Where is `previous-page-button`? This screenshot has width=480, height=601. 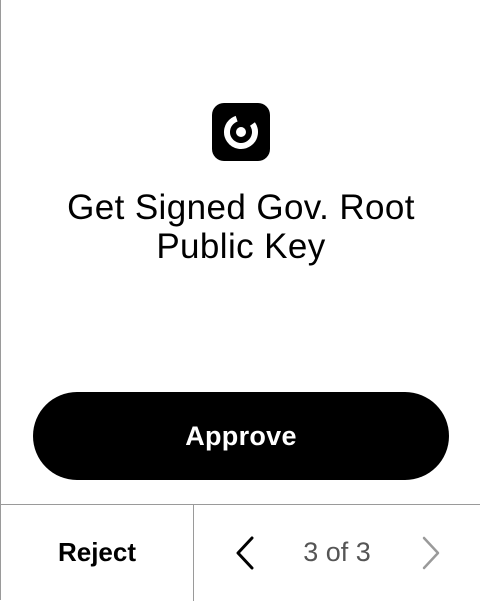
previous-page-button is located at coordinates (245, 553).